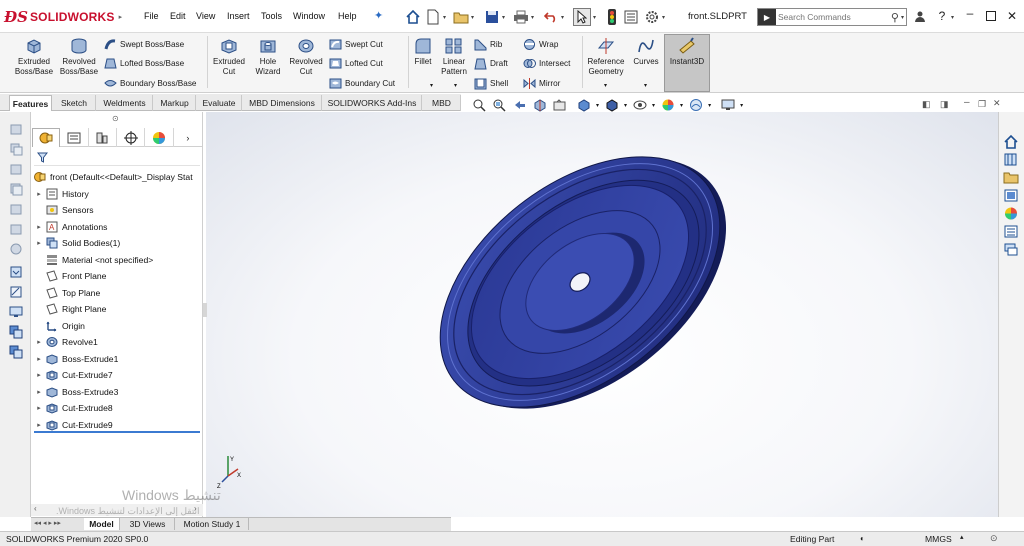 The height and width of the screenshot is (546, 1024). Describe the element at coordinates (131, 137) in the screenshot. I see `tab-dimxpert-manager` at that location.